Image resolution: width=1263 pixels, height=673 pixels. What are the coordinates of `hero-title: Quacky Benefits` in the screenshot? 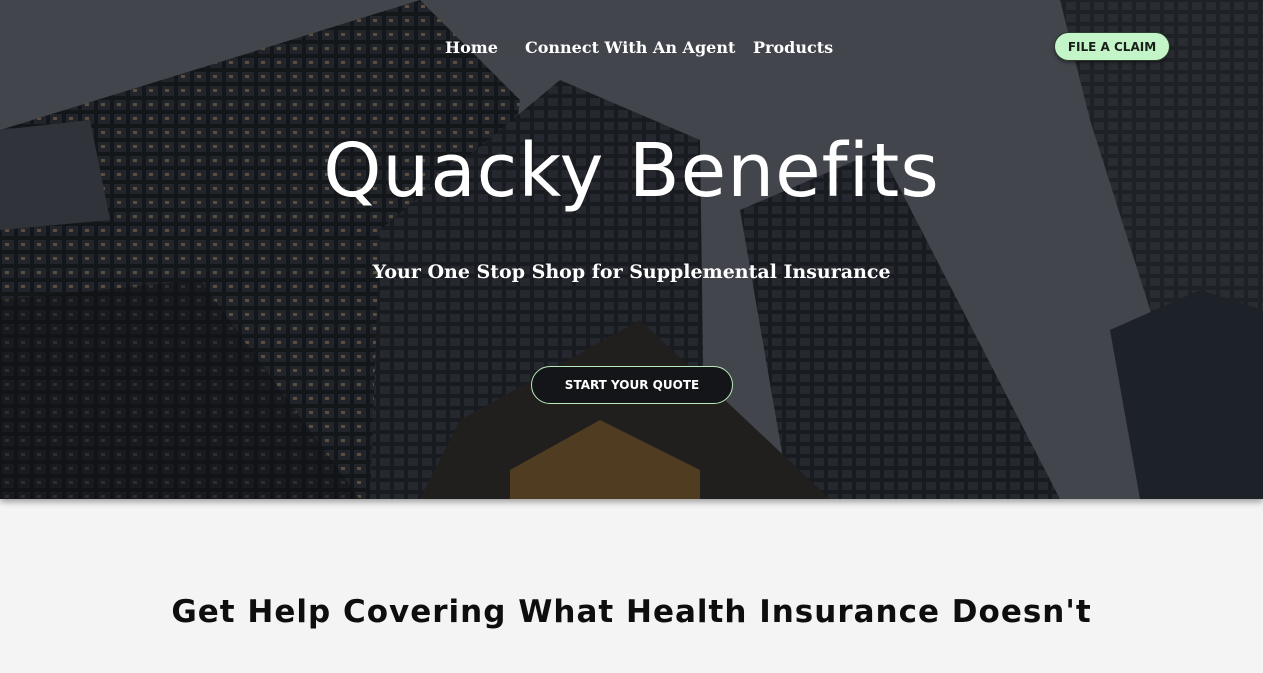 It's located at (631, 171).